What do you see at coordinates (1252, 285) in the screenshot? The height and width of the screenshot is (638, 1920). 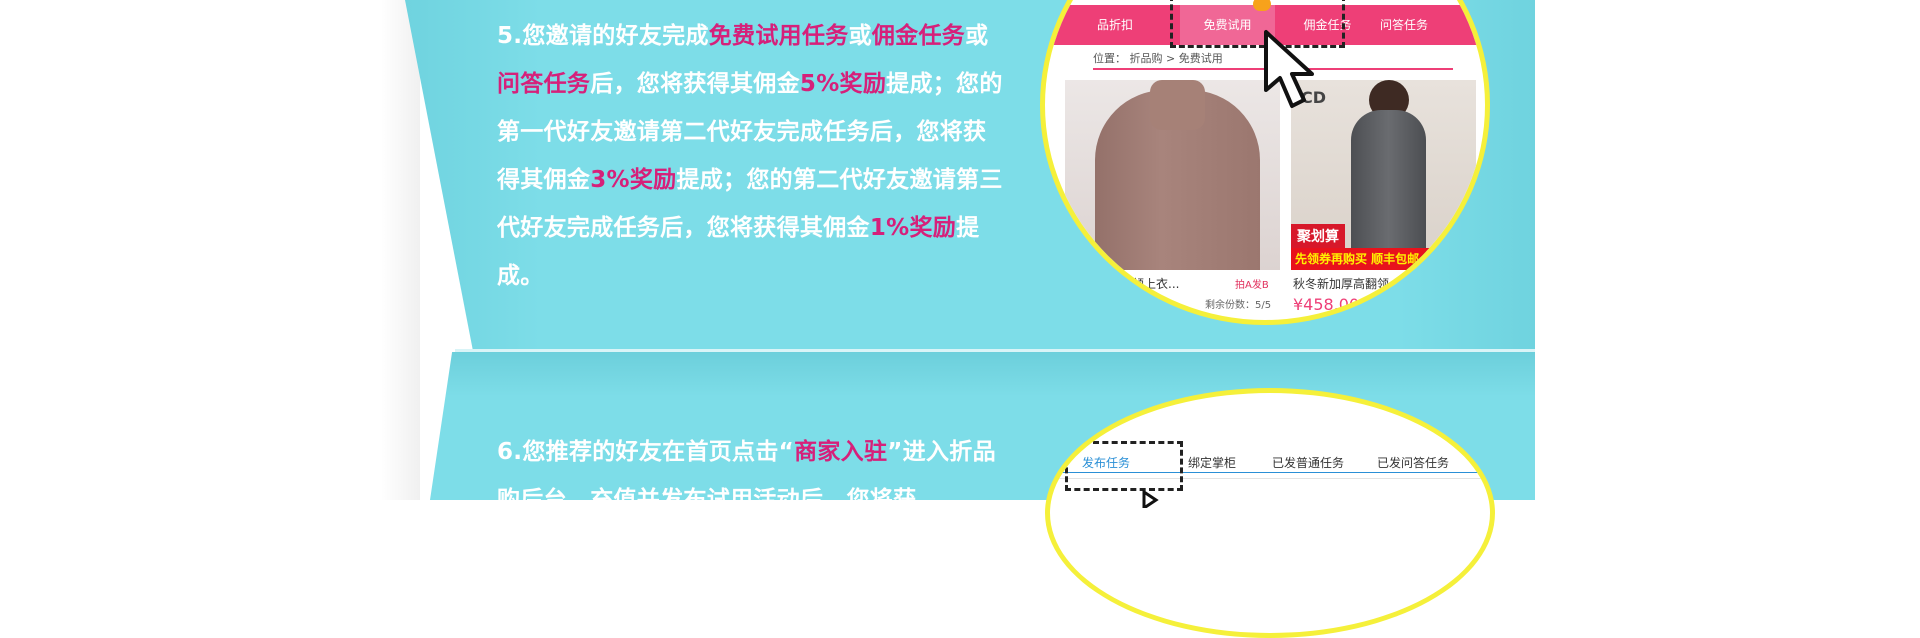 I see `product-tag-1: 拍A发B` at bounding box center [1252, 285].